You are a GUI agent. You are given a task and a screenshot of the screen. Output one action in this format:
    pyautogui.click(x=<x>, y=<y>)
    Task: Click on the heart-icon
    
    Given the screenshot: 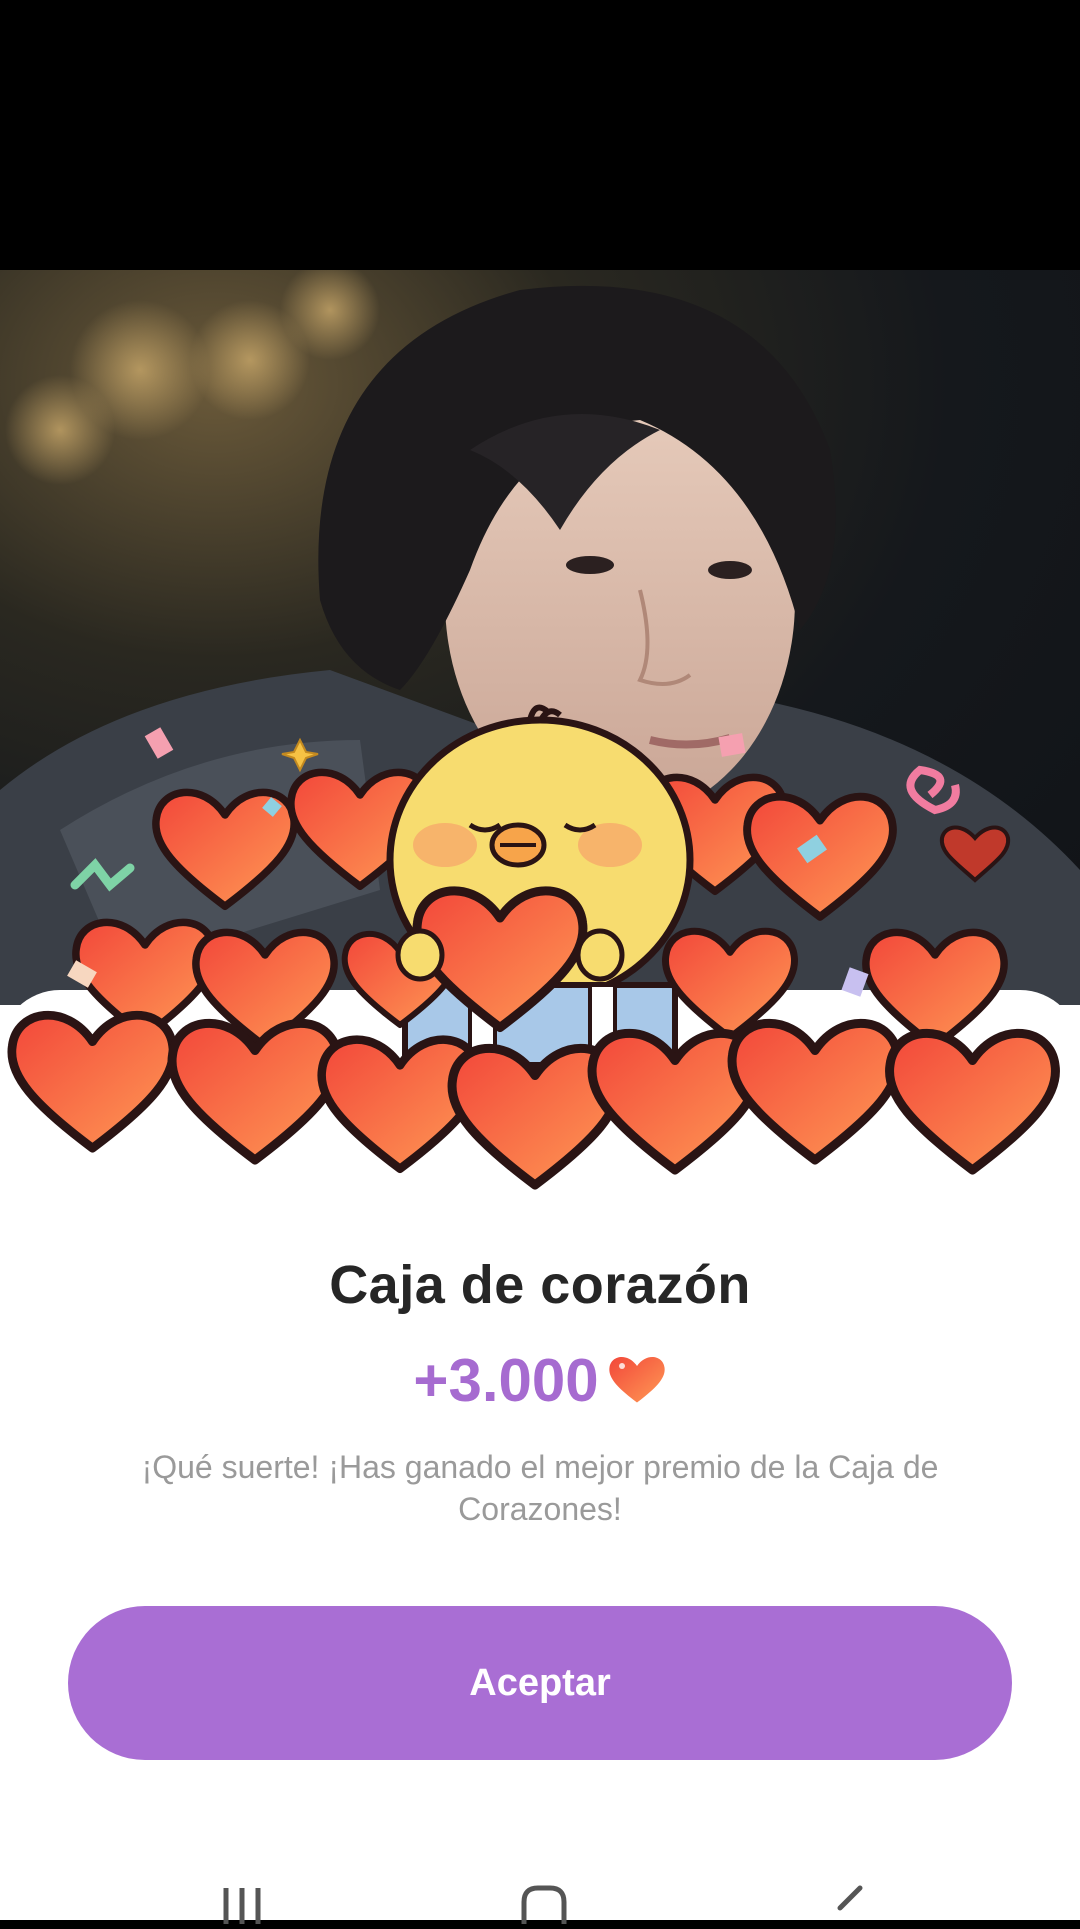 What is the action you would take?
    pyautogui.click(x=637, y=1380)
    